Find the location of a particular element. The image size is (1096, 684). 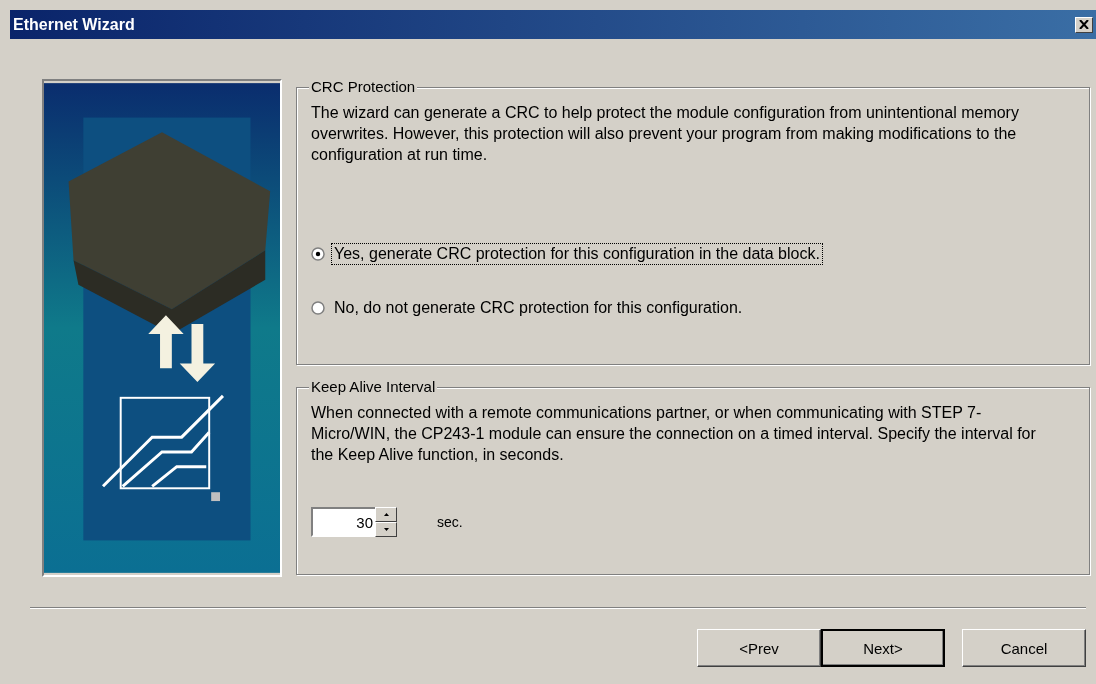

close-button is located at coordinates (1084, 24).